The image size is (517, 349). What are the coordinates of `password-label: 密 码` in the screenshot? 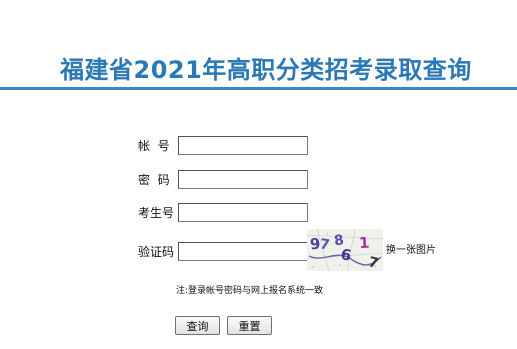 It's located at (154, 180).